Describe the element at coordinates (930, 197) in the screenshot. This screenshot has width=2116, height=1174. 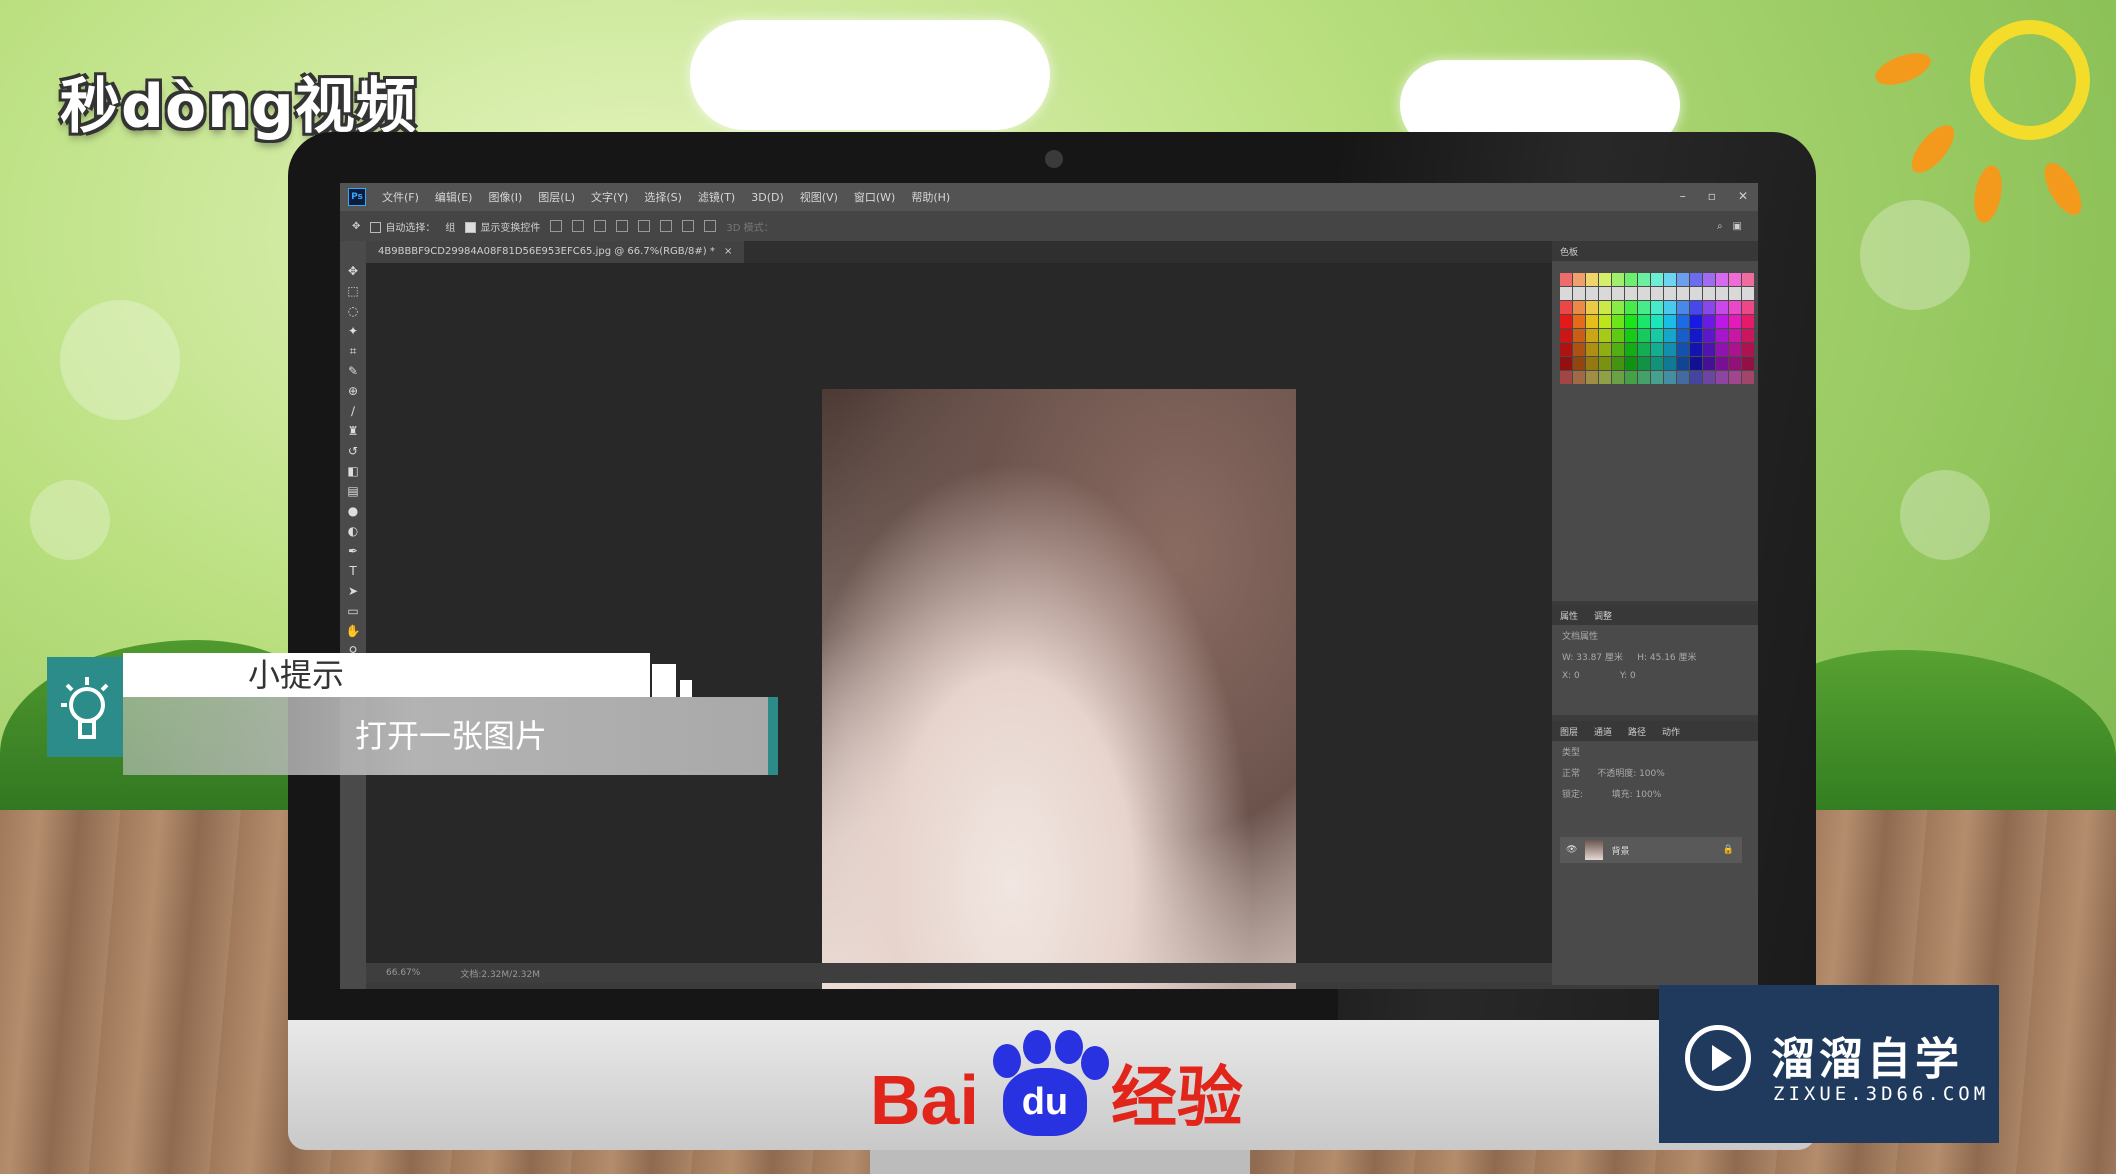
I see `menu-help: 帮助(H)` at that location.